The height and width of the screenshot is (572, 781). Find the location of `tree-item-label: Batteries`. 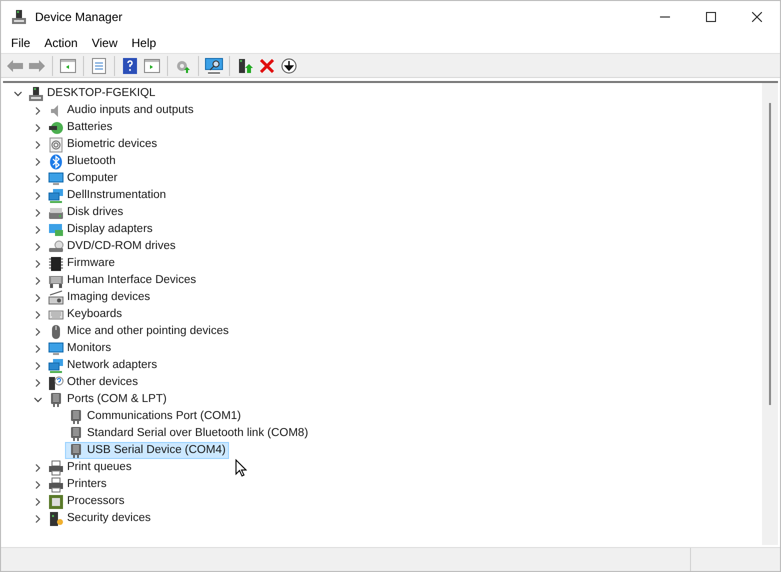

tree-item-label: Batteries is located at coordinates (89, 127).